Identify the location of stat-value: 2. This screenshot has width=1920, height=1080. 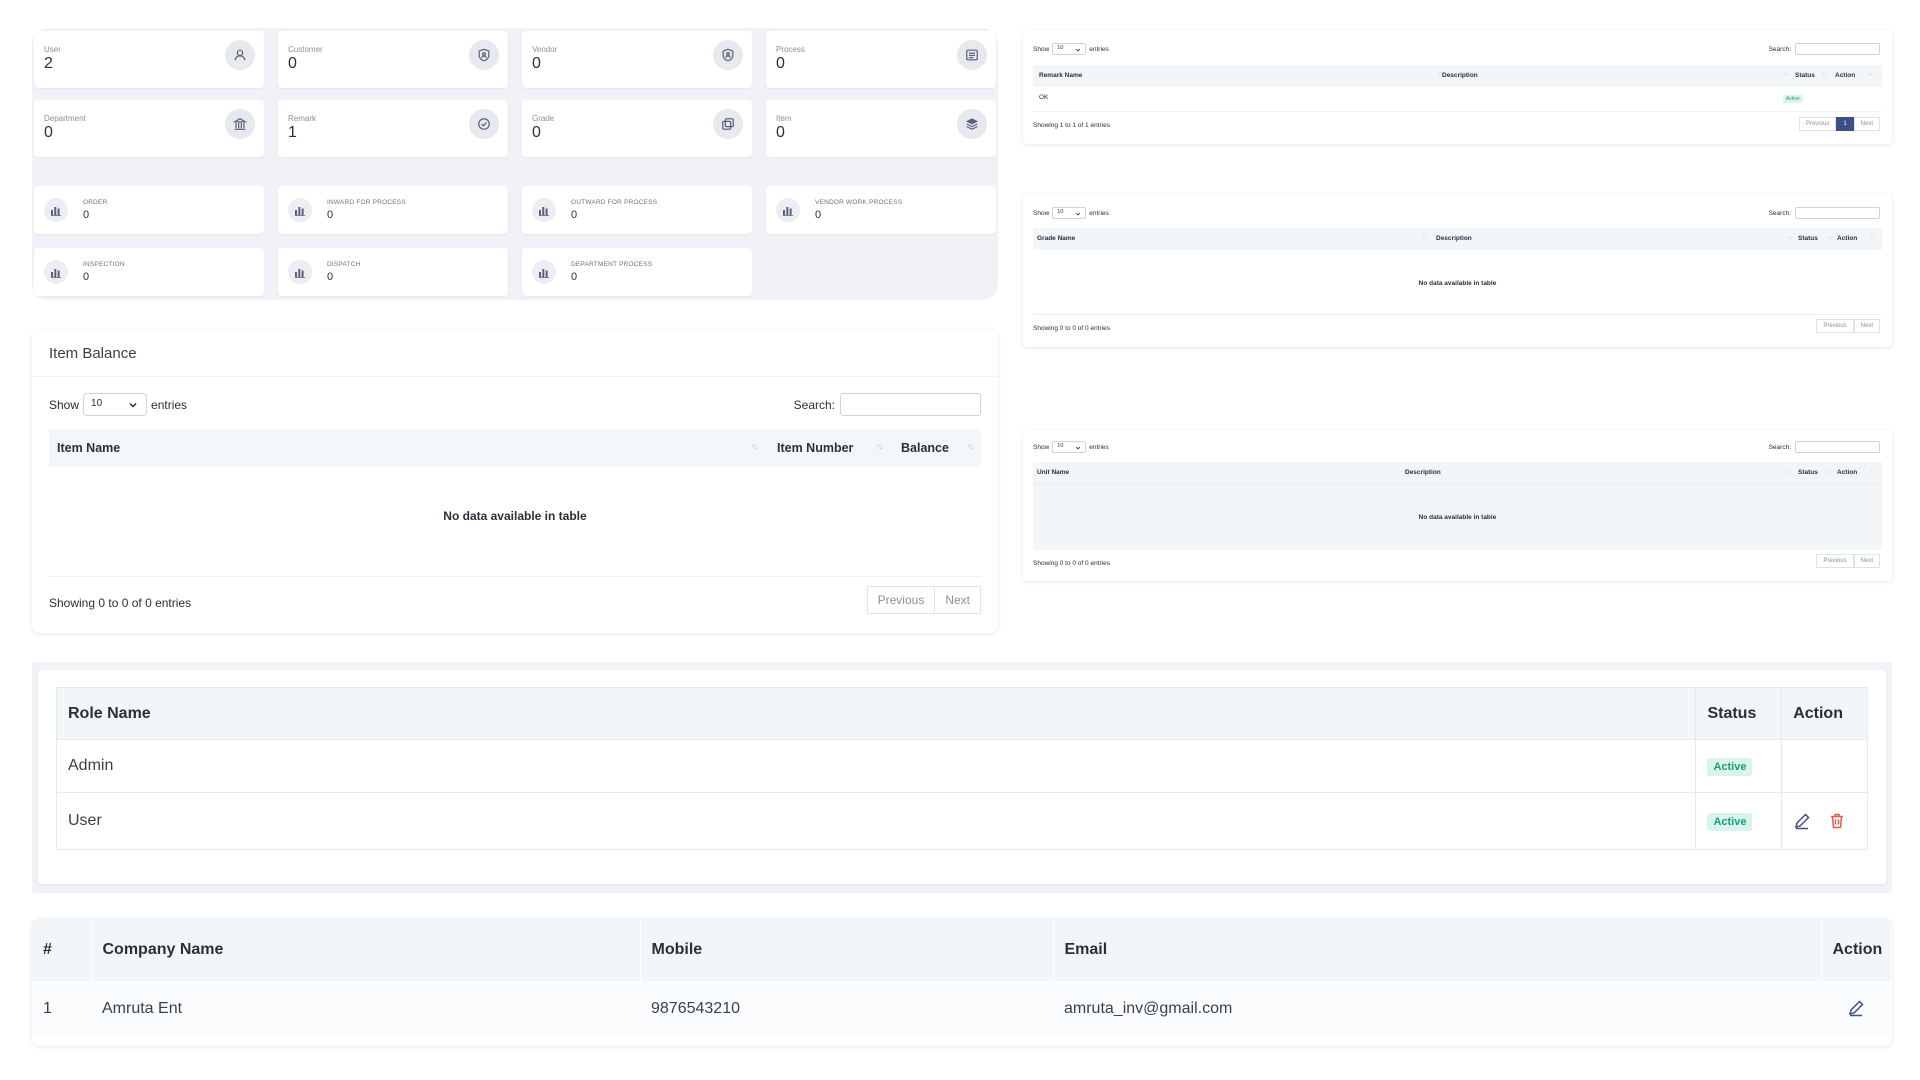
(48, 63).